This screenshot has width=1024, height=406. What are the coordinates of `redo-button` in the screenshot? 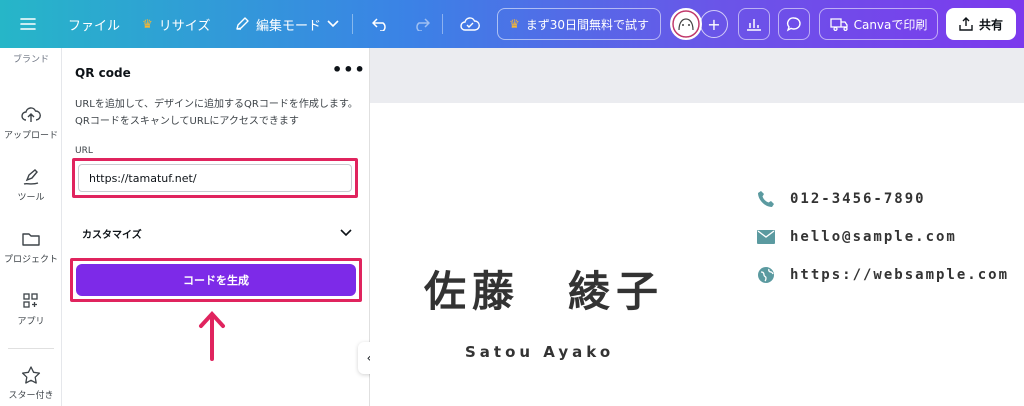 It's located at (421, 24).